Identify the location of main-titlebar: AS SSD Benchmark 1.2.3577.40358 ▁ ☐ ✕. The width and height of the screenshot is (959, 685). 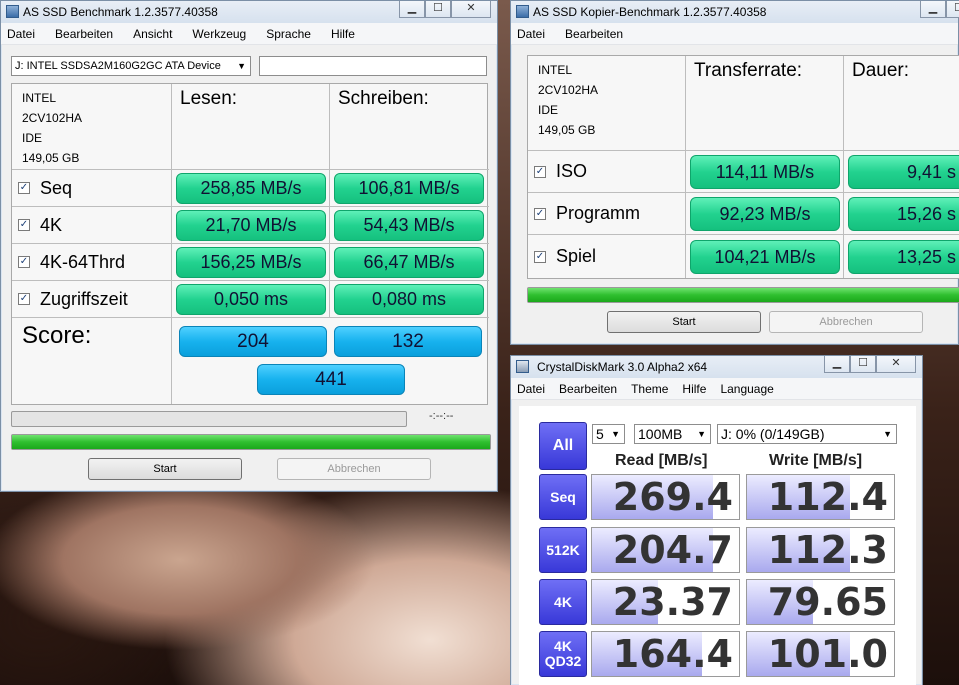
(249, 12).